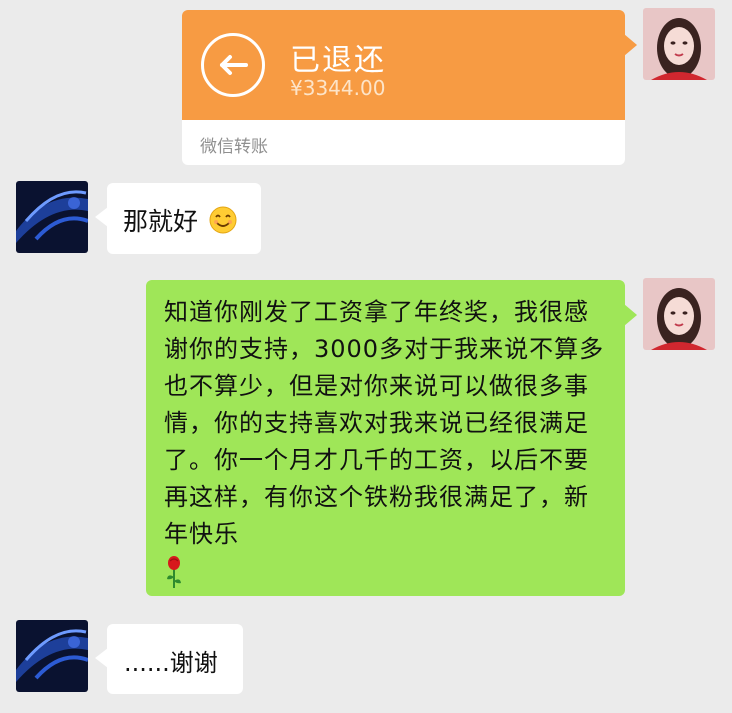  Describe the element at coordinates (171, 663) in the screenshot. I see `message-text: ......谢谢` at that location.